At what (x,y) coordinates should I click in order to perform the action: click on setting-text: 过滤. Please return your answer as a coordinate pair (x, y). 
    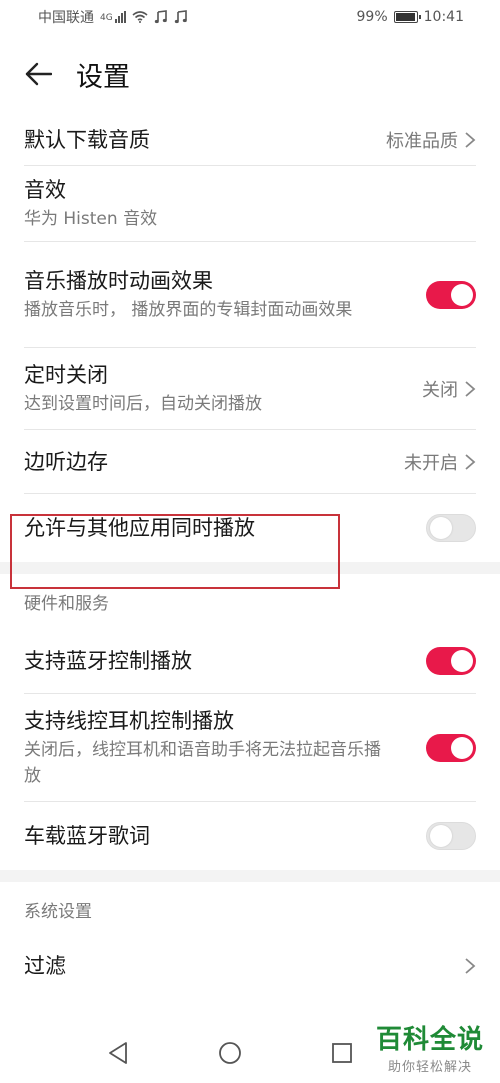
    Looking at the image, I should click on (45, 966).